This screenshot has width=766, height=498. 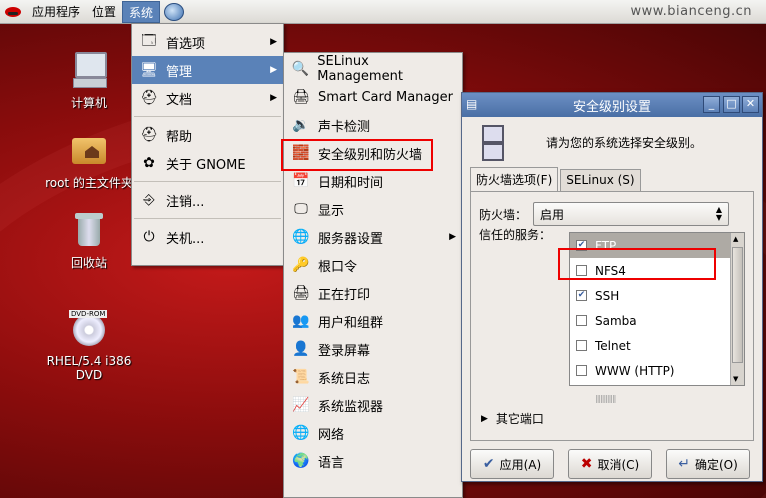 What do you see at coordinates (691, 11) in the screenshot?
I see `watermark: www.bianceng.cn` at bounding box center [691, 11].